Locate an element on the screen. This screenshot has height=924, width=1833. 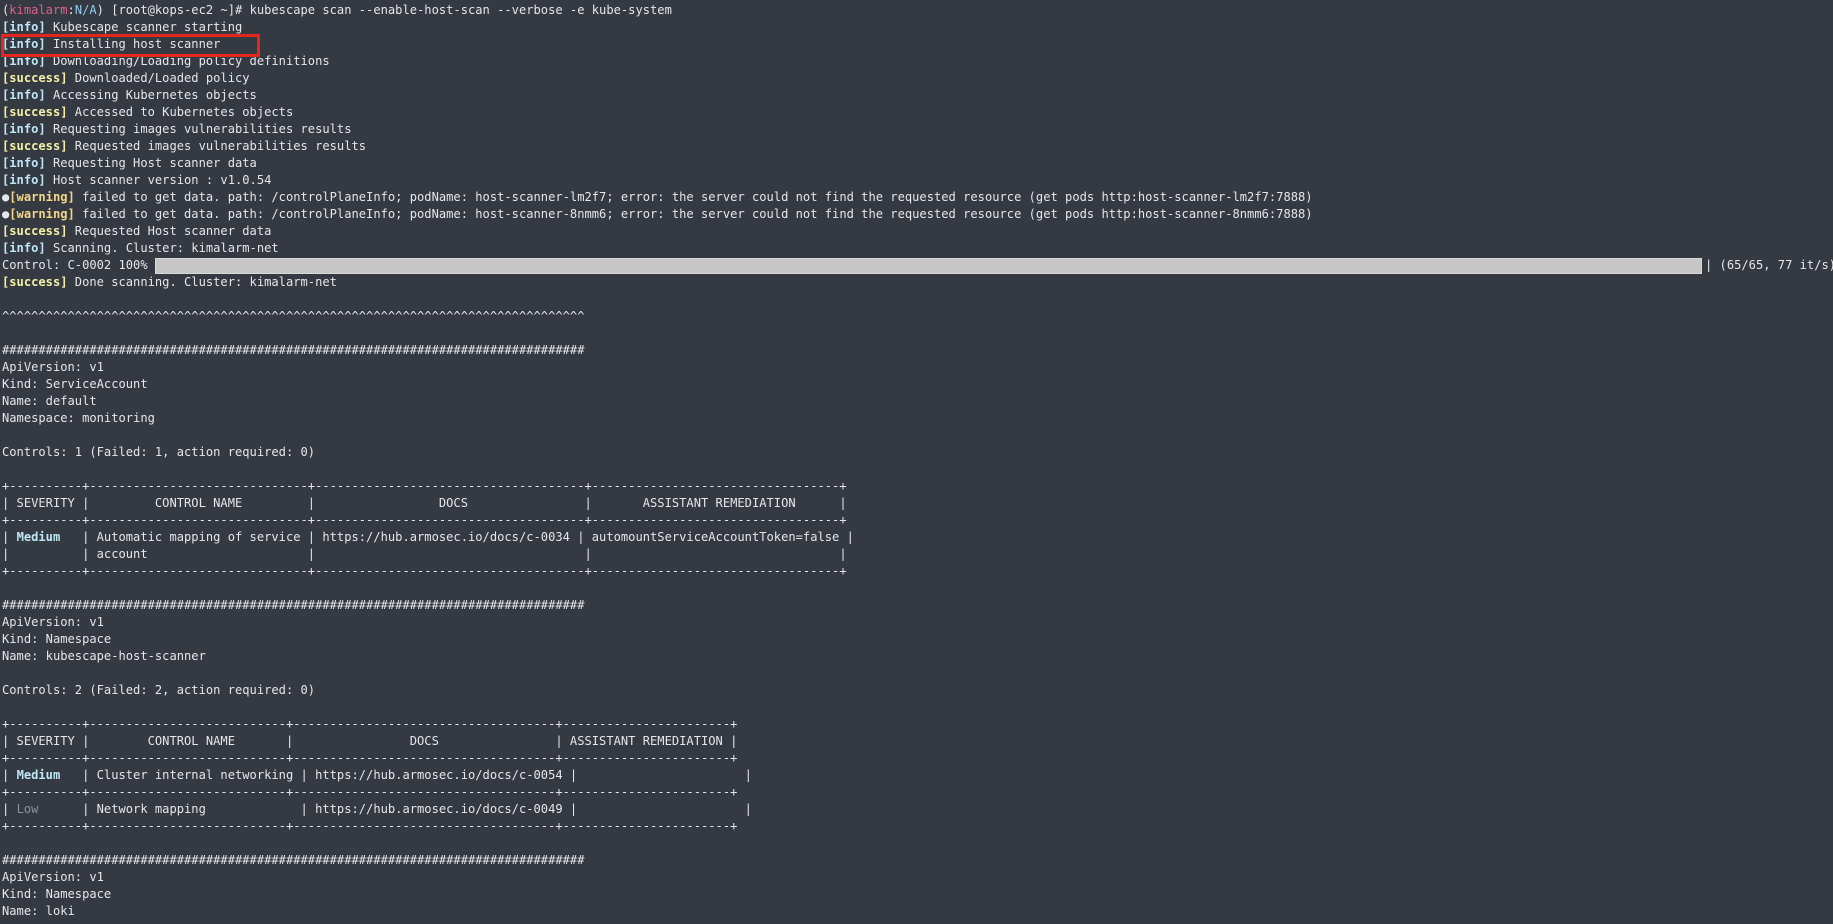
resource-name: Name: kubescape-host-scanner is located at coordinates (104, 656).